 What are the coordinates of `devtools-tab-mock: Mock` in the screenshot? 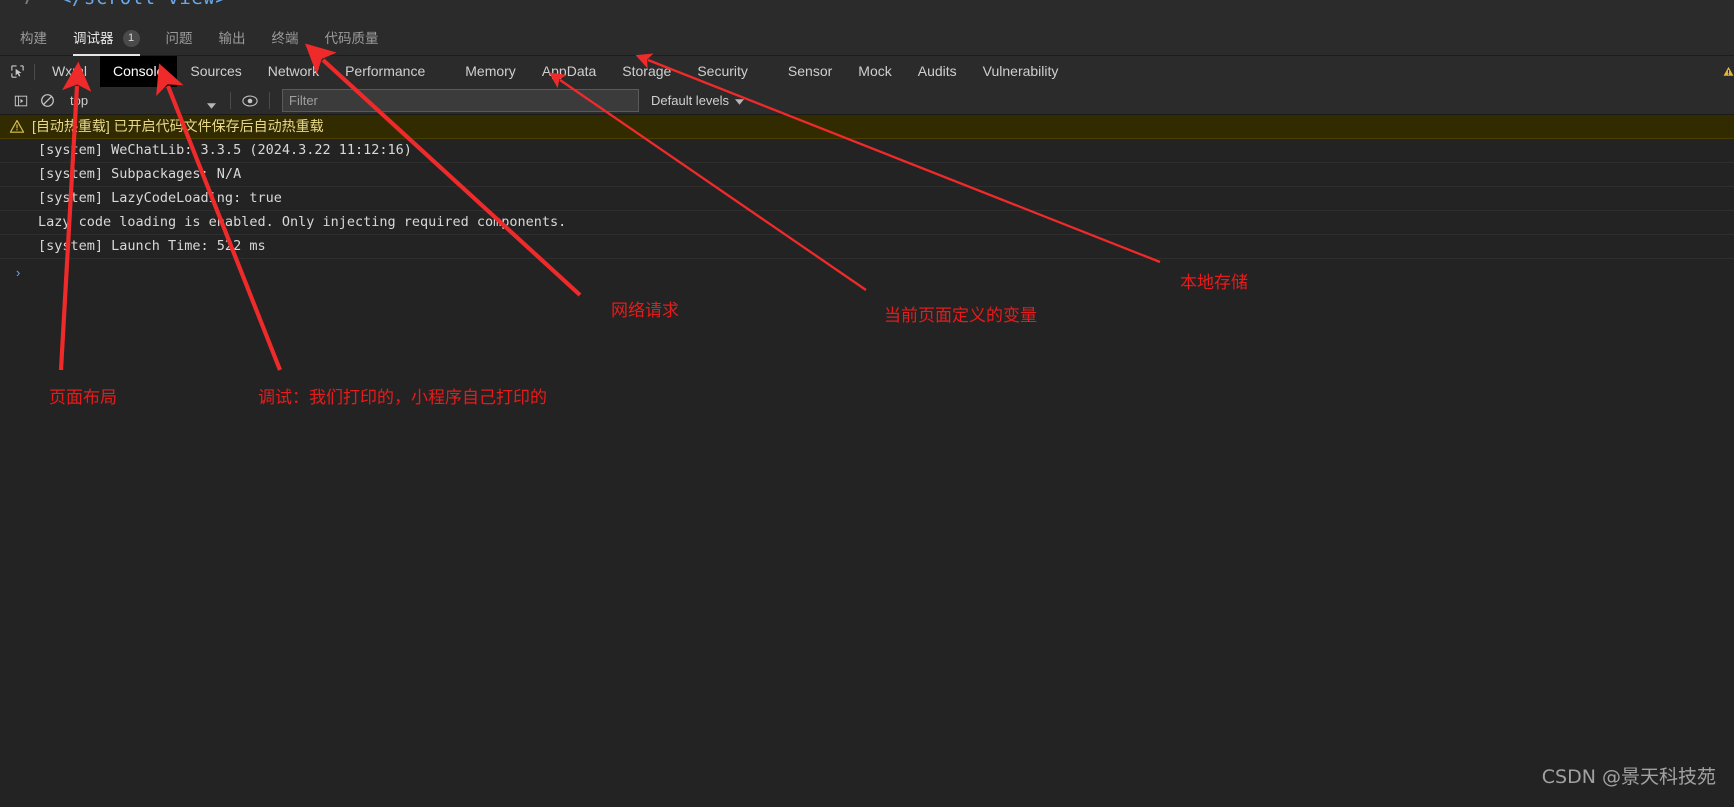 It's located at (874, 71).